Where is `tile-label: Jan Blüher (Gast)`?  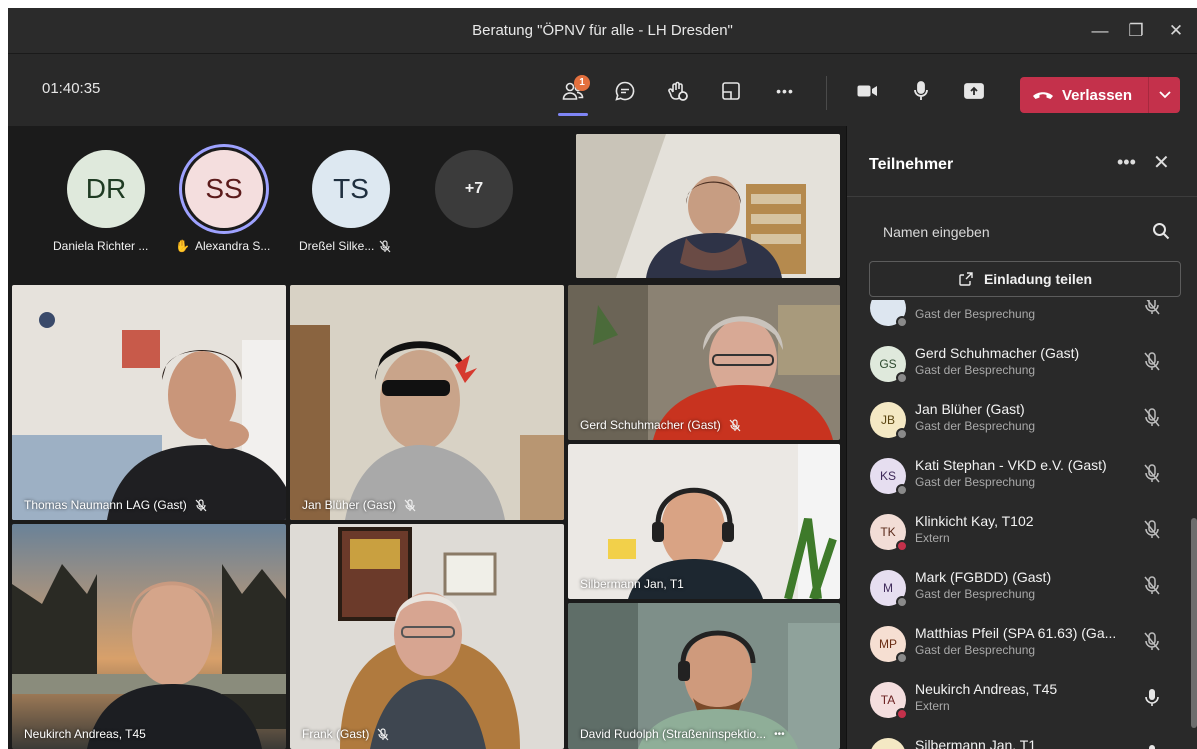
tile-label: Jan Blüher (Gast) is located at coordinates (349, 505).